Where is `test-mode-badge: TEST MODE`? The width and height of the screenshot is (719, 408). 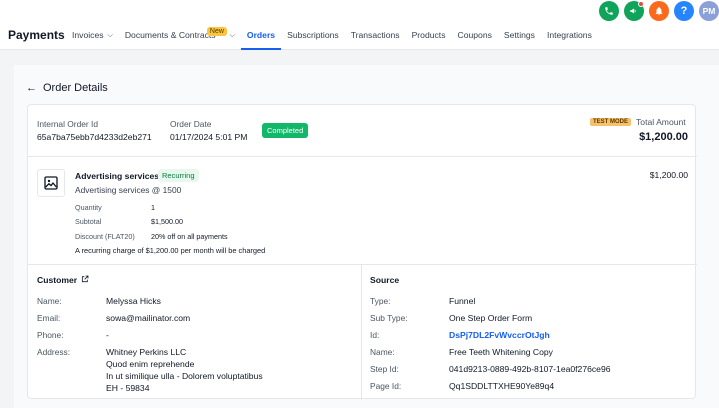
test-mode-badge: TEST MODE is located at coordinates (611, 122).